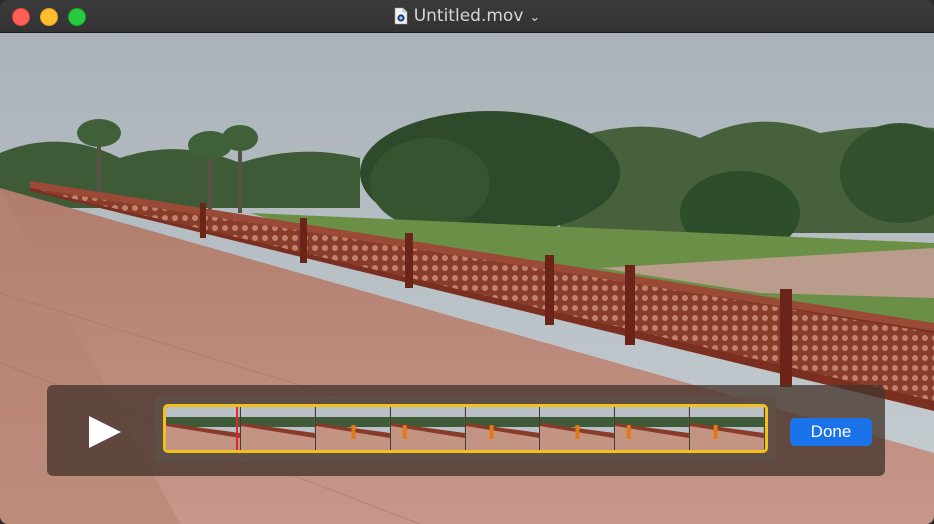 The image size is (934, 524). I want to click on filmstrip-frames, so click(465, 428).